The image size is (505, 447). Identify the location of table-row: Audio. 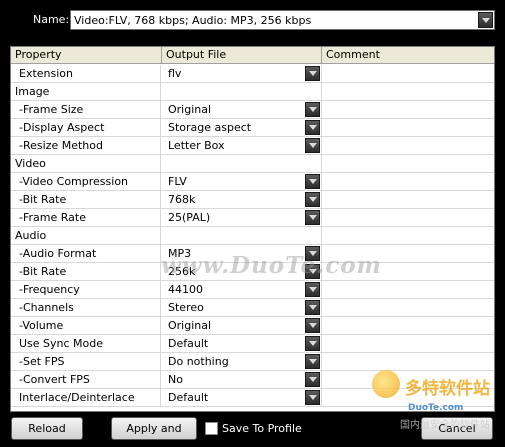
(252, 236).